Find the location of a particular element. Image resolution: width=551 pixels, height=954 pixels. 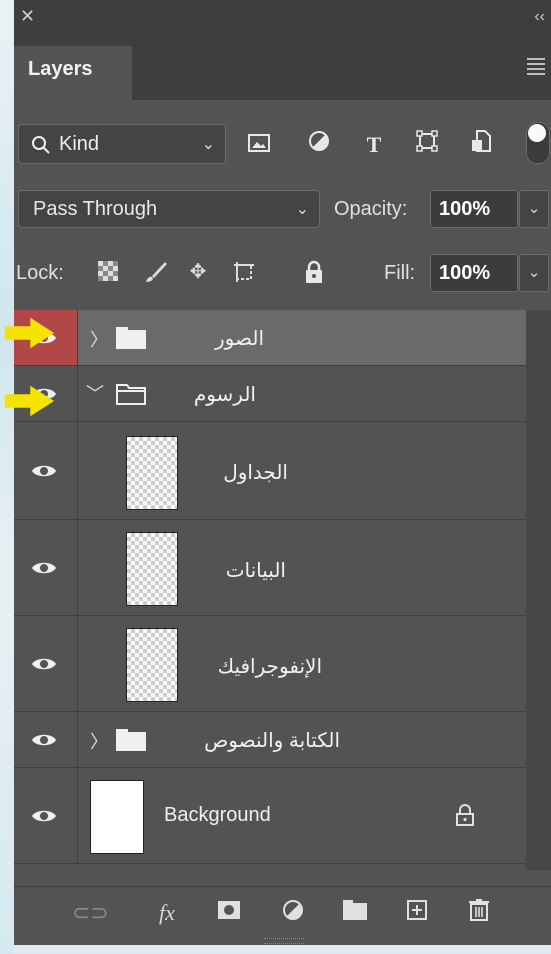

opacity-dropdown: ⌄ is located at coordinates (534, 209).